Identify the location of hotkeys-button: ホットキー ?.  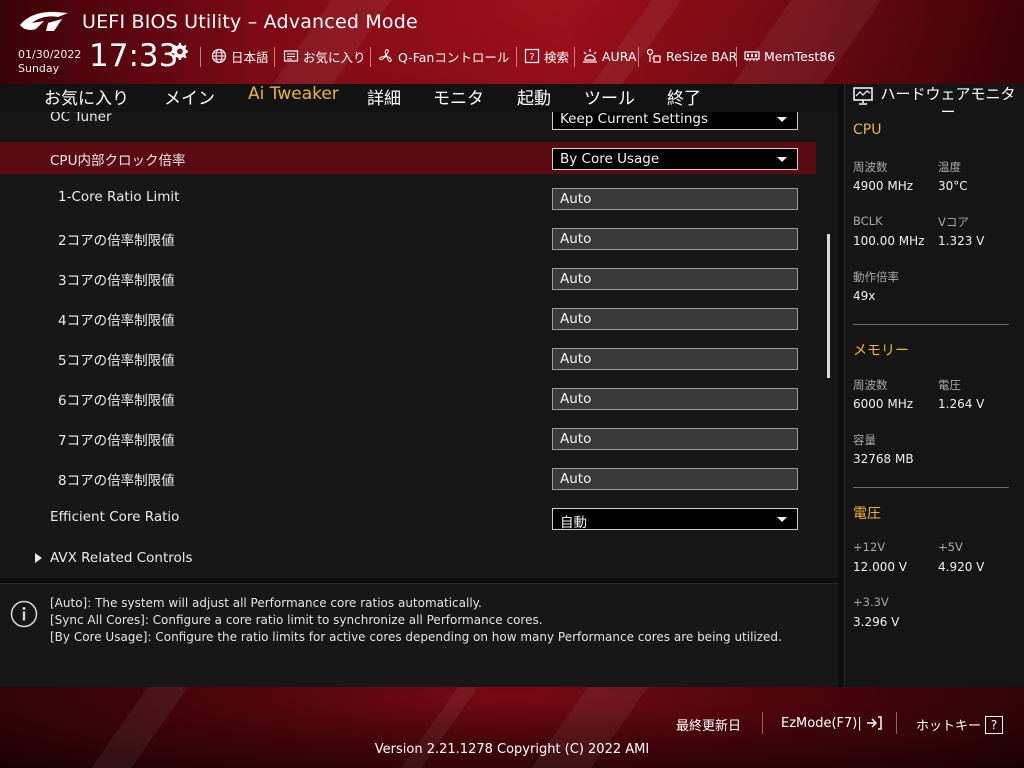
(960, 724).